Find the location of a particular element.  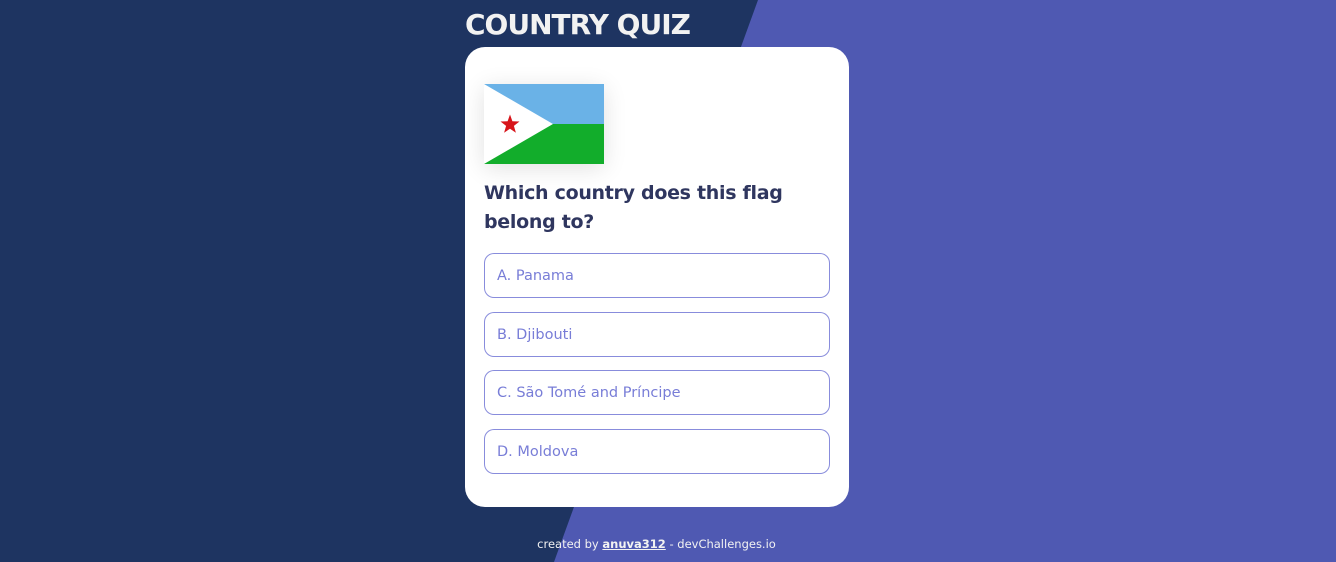

answer-option-b: B. Djibouti is located at coordinates (657, 334).